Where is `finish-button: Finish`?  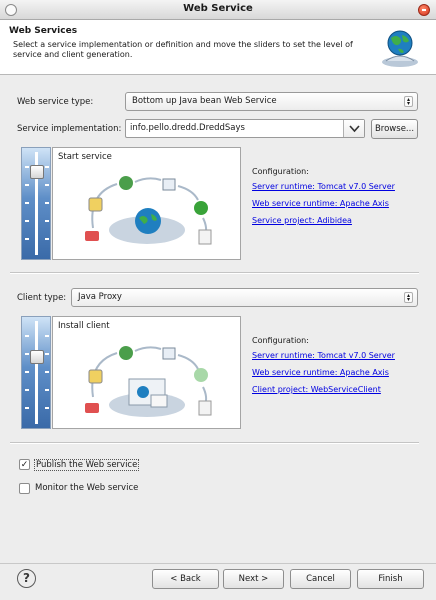
finish-button: Finish is located at coordinates (390, 579).